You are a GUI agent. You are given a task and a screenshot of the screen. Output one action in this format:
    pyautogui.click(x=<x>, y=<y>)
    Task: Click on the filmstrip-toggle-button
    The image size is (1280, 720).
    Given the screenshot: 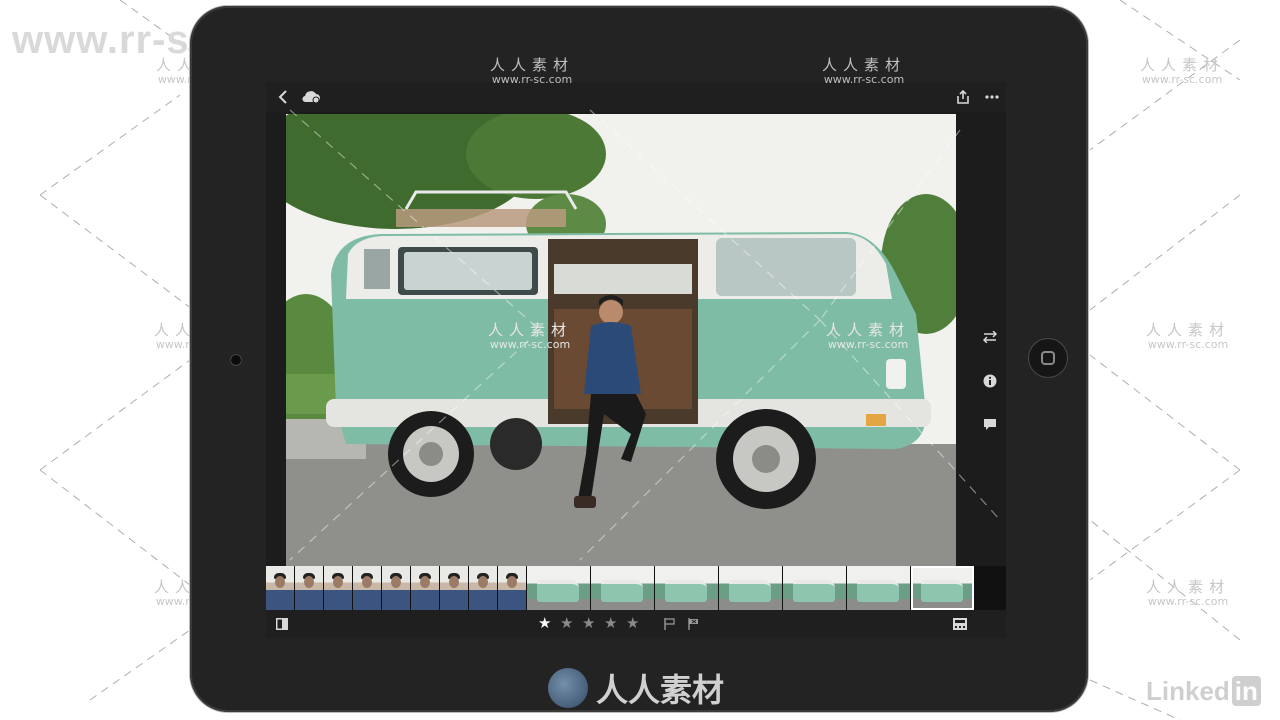 What is the action you would take?
    pyautogui.click(x=960, y=624)
    